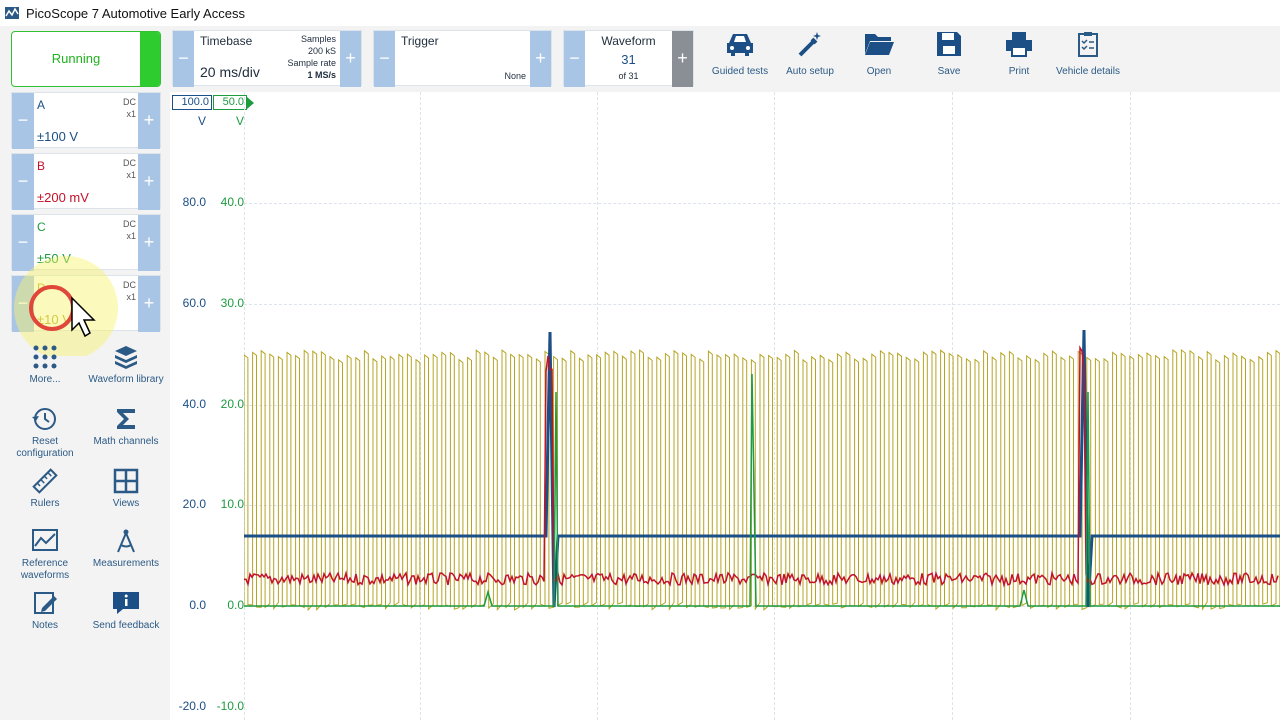 Image resolution: width=1280 pixels, height=720 pixels. Describe the element at coordinates (230, 706) in the screenshot. I see `axis-c-tick: -10.0` at that location.